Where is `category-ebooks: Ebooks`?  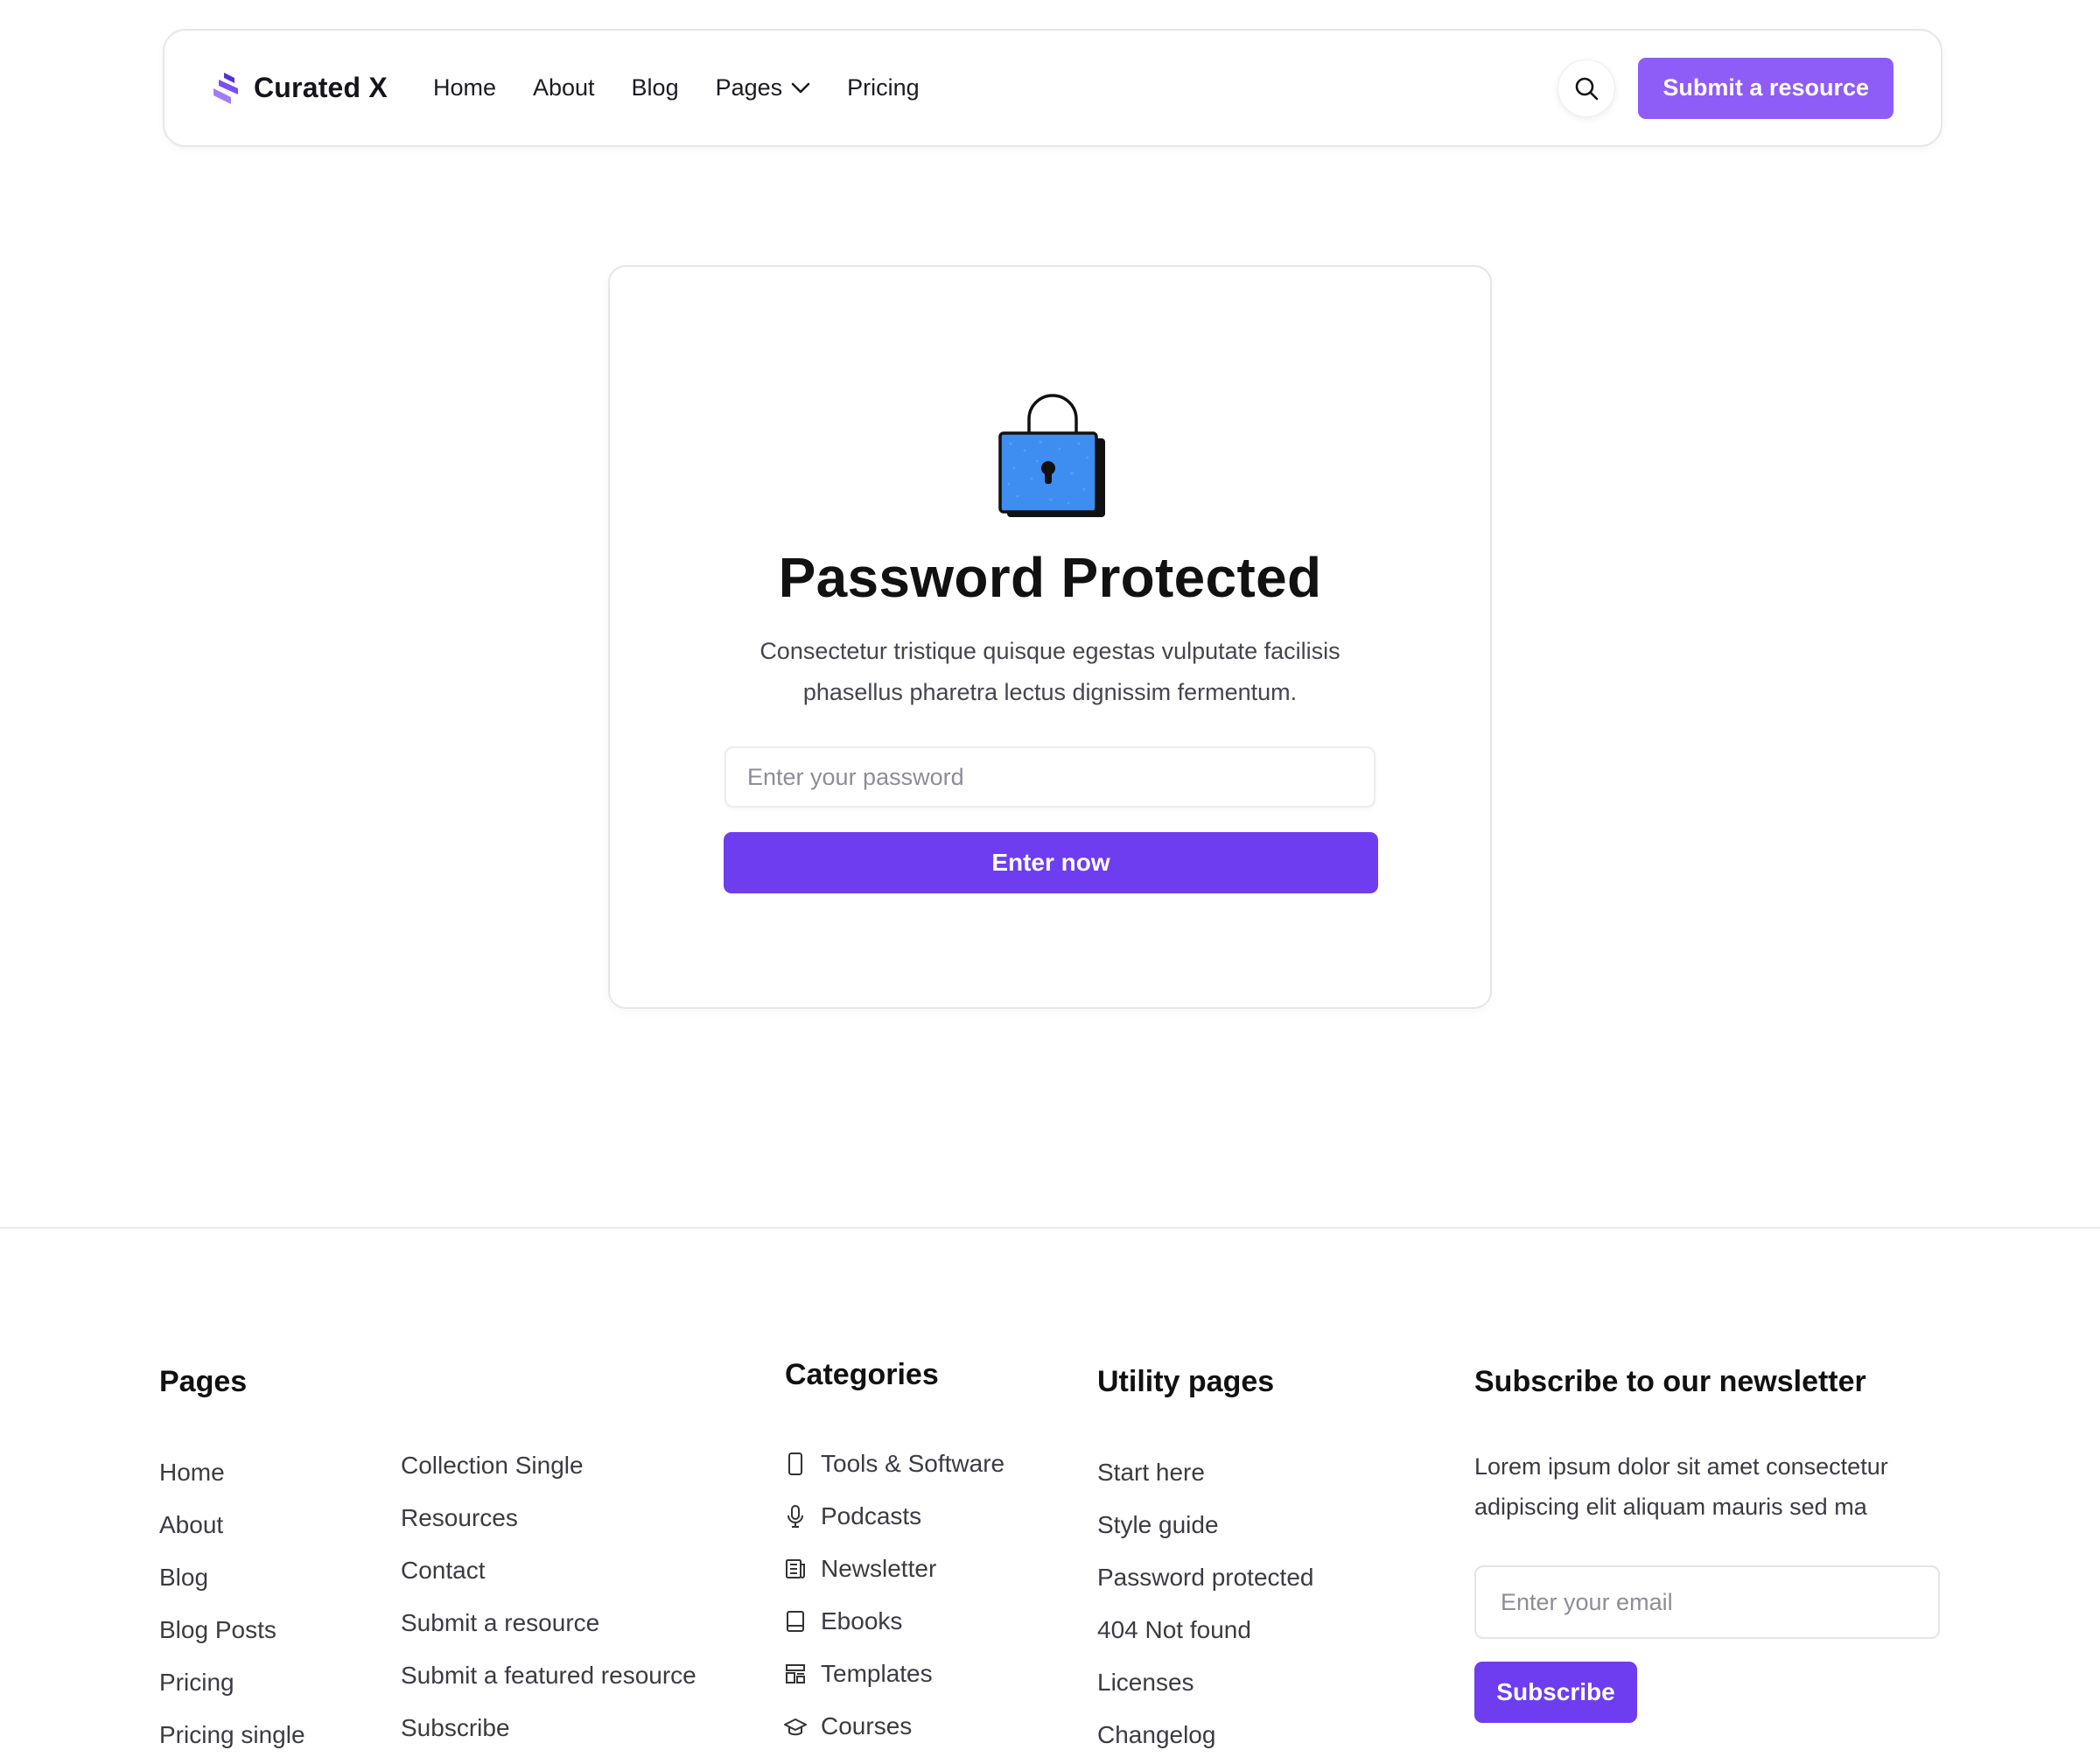 category-ebooks: Ebooks is located at coordinates (843, 1621).